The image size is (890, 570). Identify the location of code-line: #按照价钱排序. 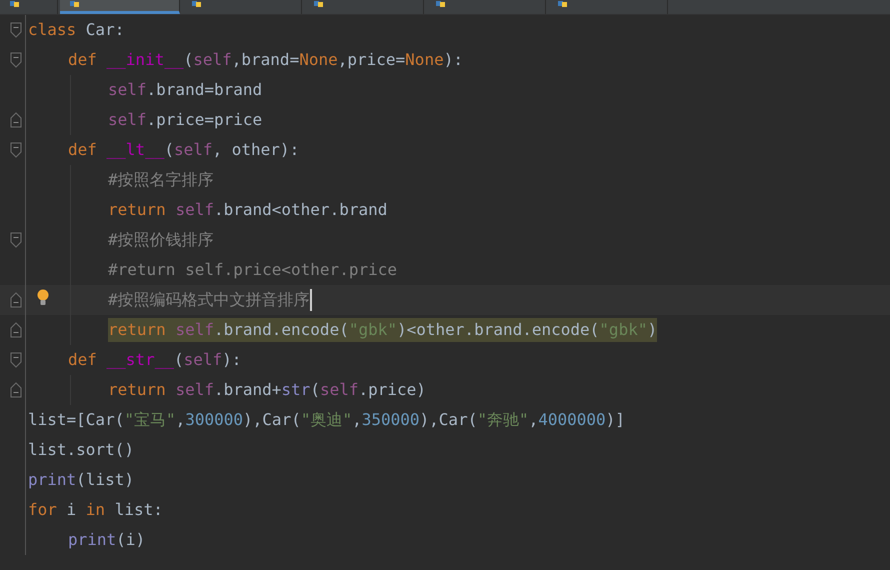
(161, 240).